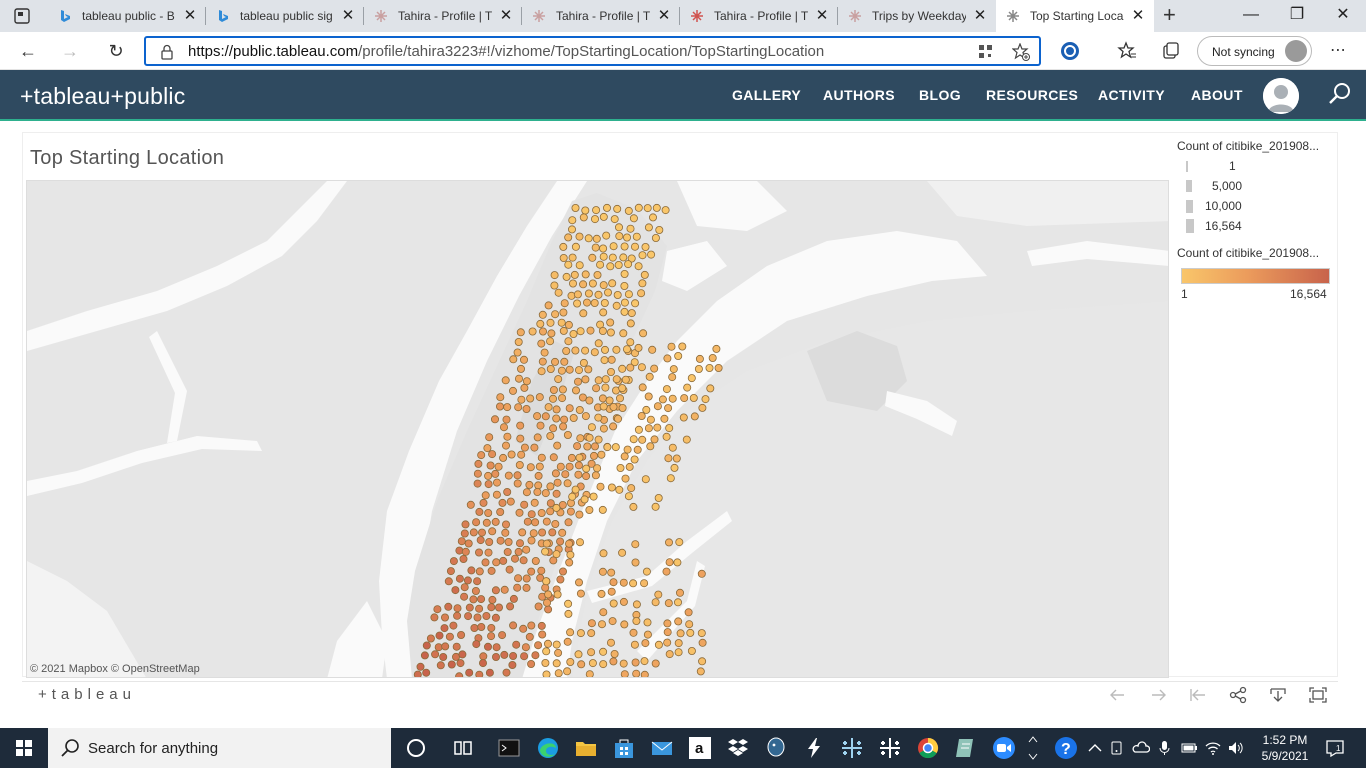  Describe the element at coordinates (1297, 16) in the screenshot. I see `restore-button: ❐` at that location.